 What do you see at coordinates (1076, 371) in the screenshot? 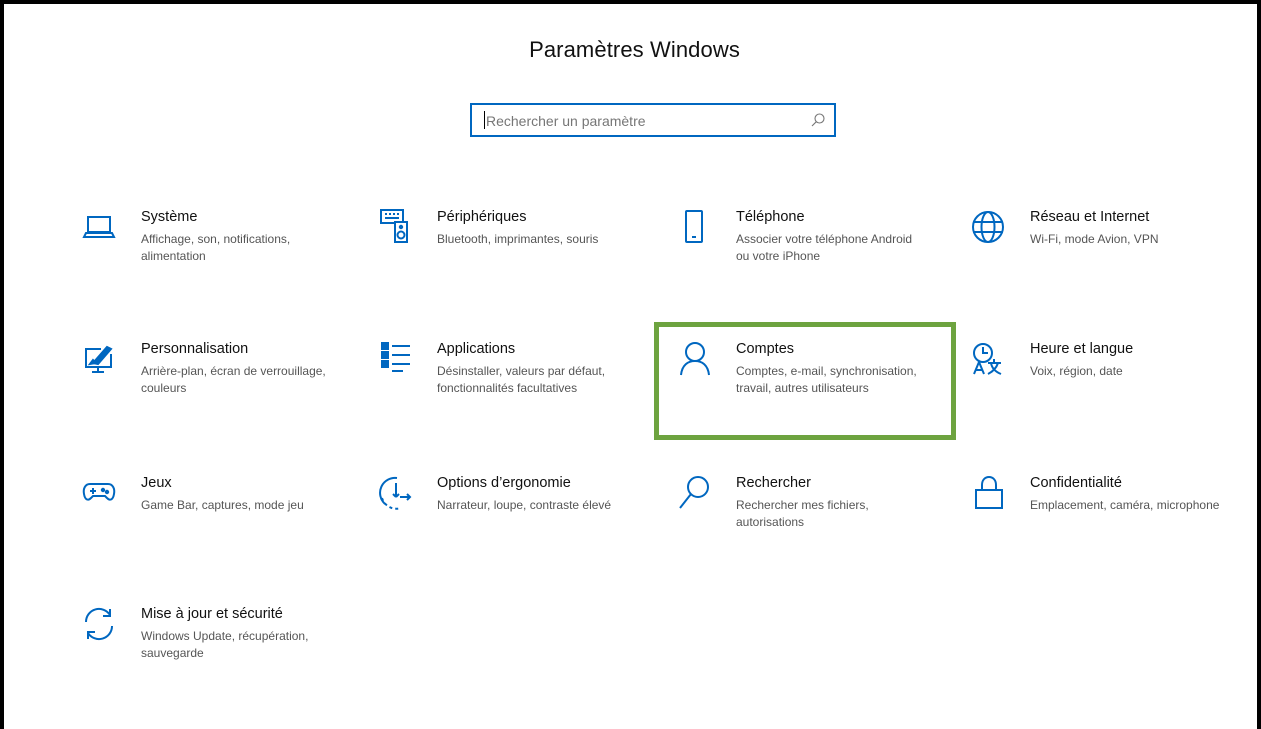
I see `category-description: Voix, région, date` at bounding box center [1076, 371].